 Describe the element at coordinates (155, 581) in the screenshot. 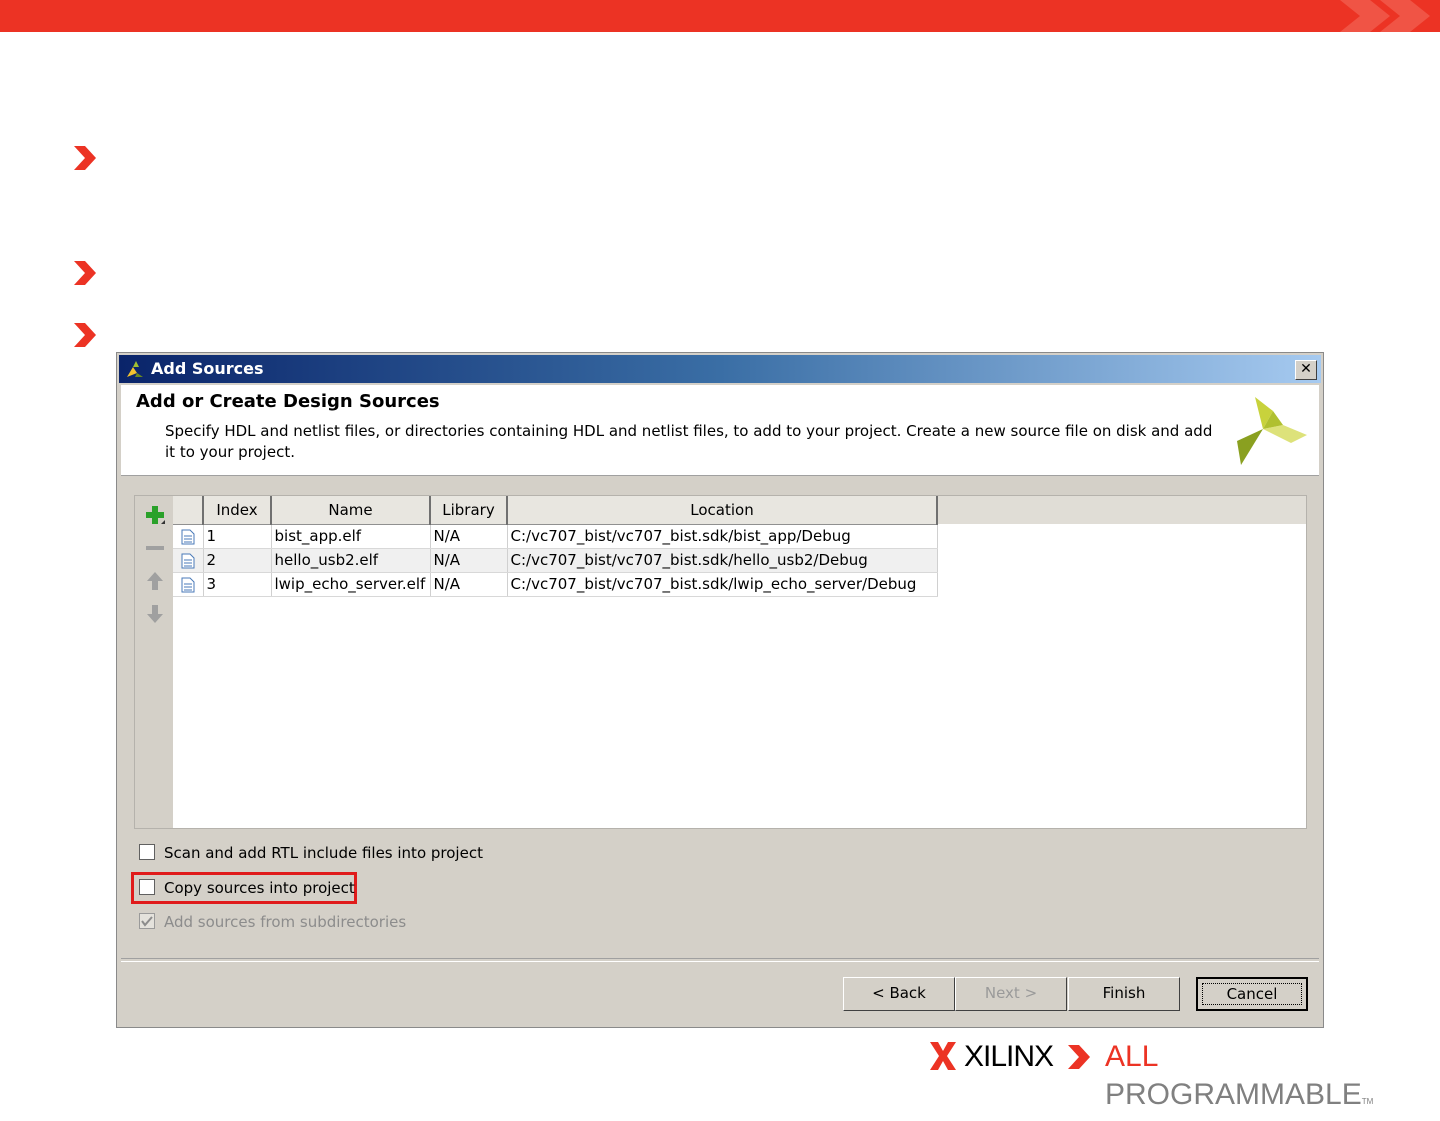

I see `move-up-icon` at that location.